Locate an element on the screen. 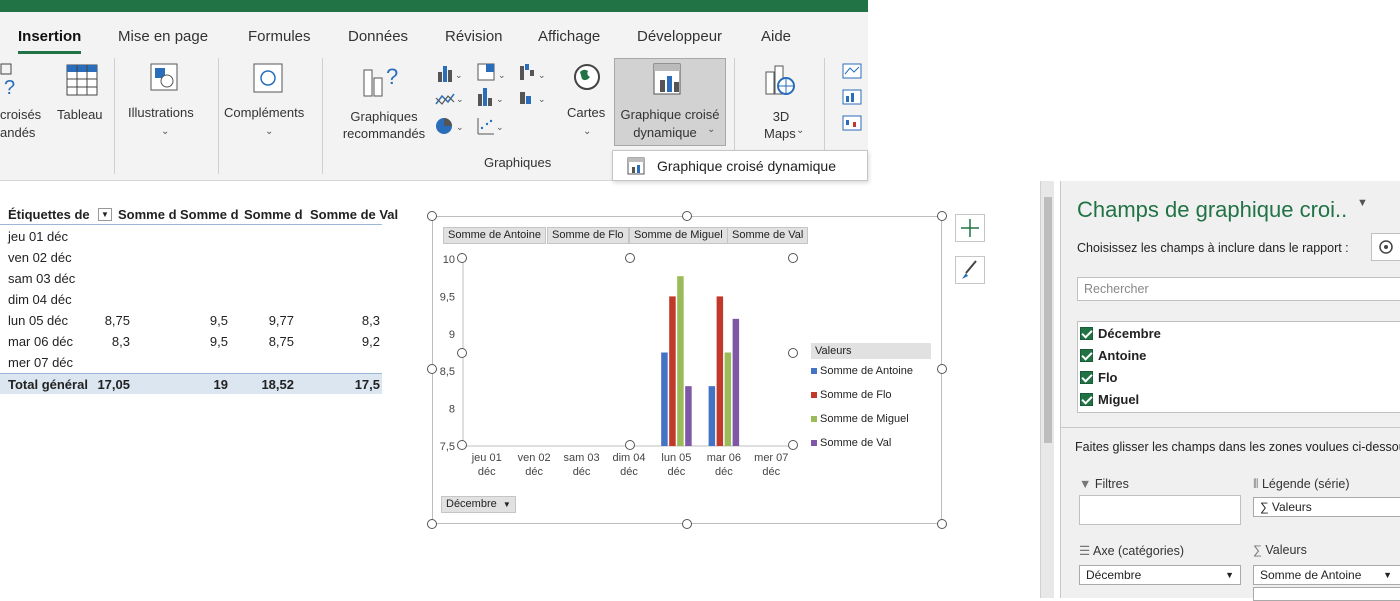  field-item-decembre: Décembre is located at coordinates (1120, 334).